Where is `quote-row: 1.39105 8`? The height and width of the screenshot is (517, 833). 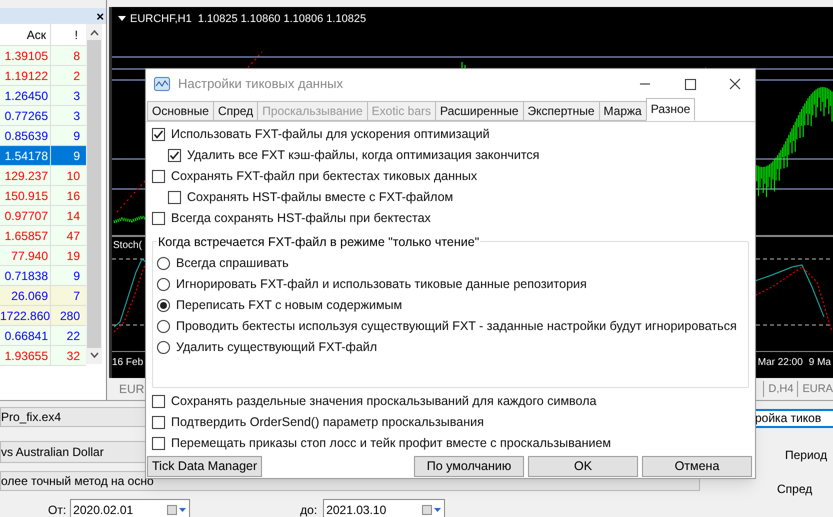
quote-row: 1.39105 8 is located at coordinates (43, 56).